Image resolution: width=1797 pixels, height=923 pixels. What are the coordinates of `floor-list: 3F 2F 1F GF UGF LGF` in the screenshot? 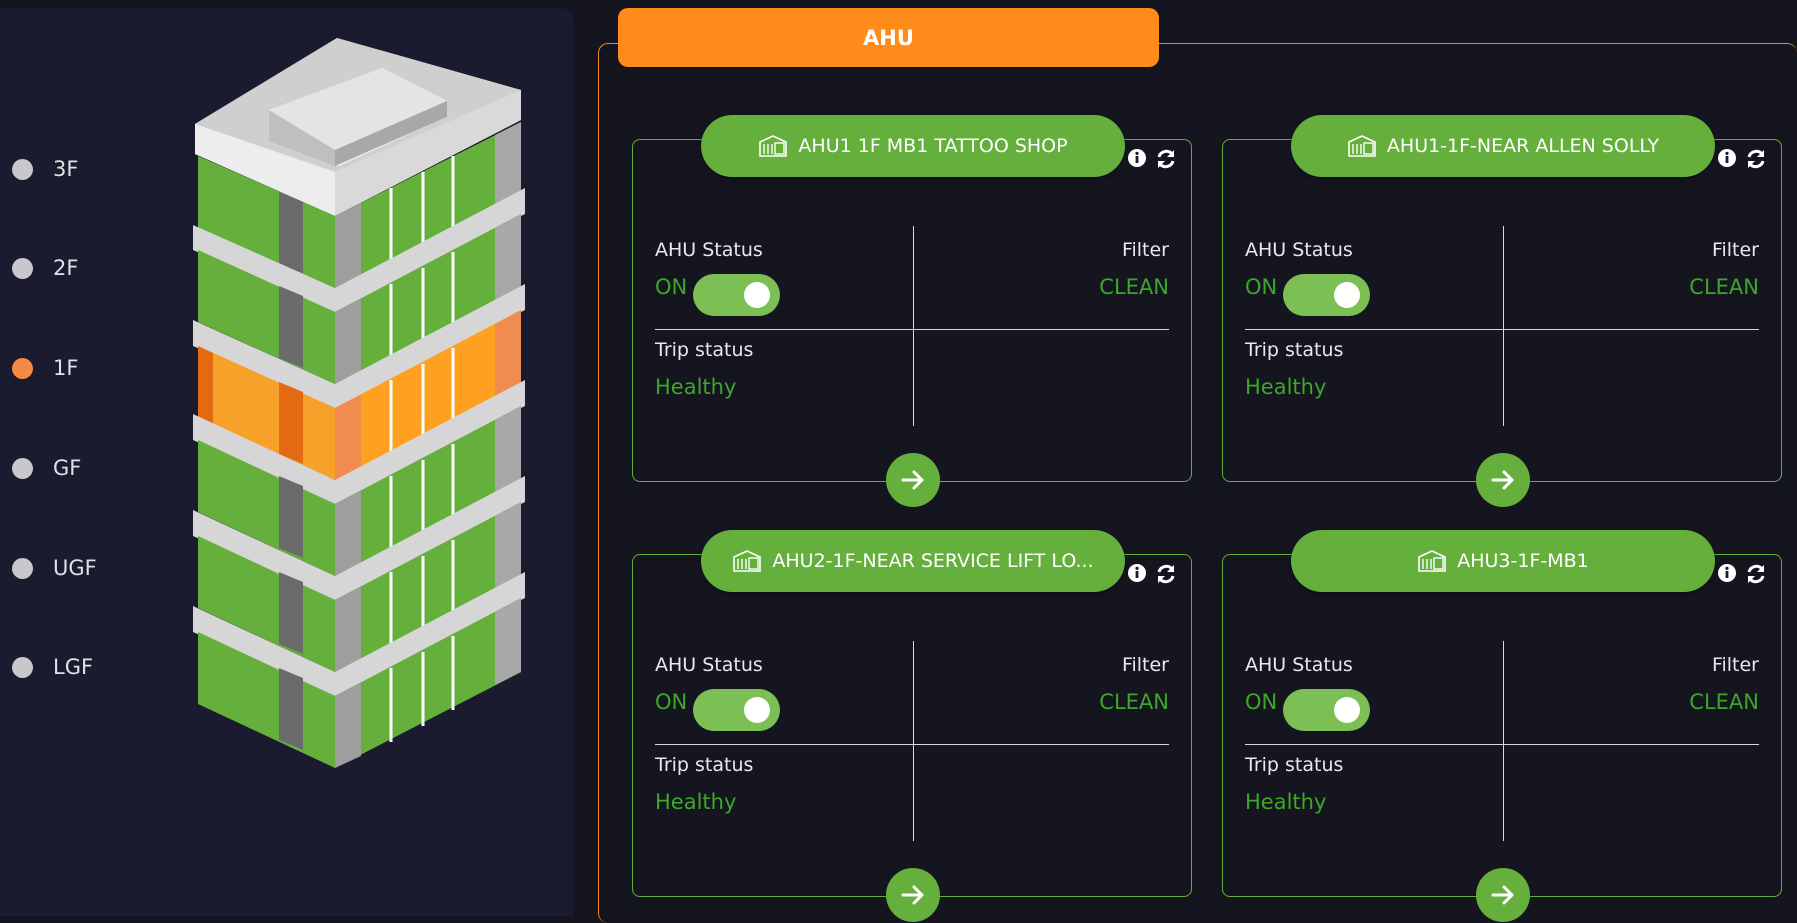 It's located at (80, 462).